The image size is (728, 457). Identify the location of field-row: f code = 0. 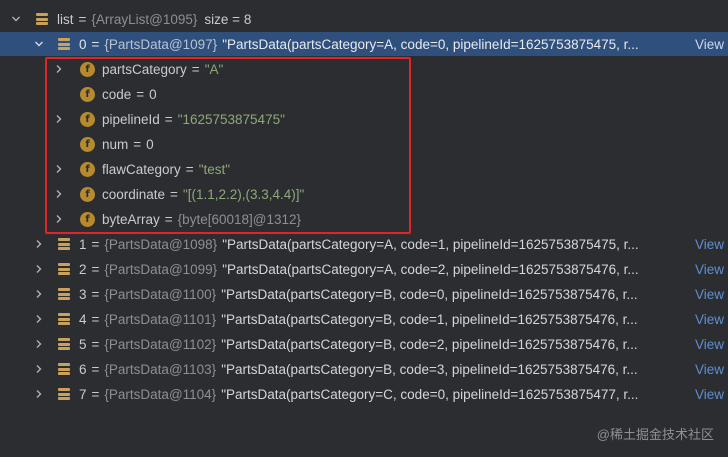
(364, 94).